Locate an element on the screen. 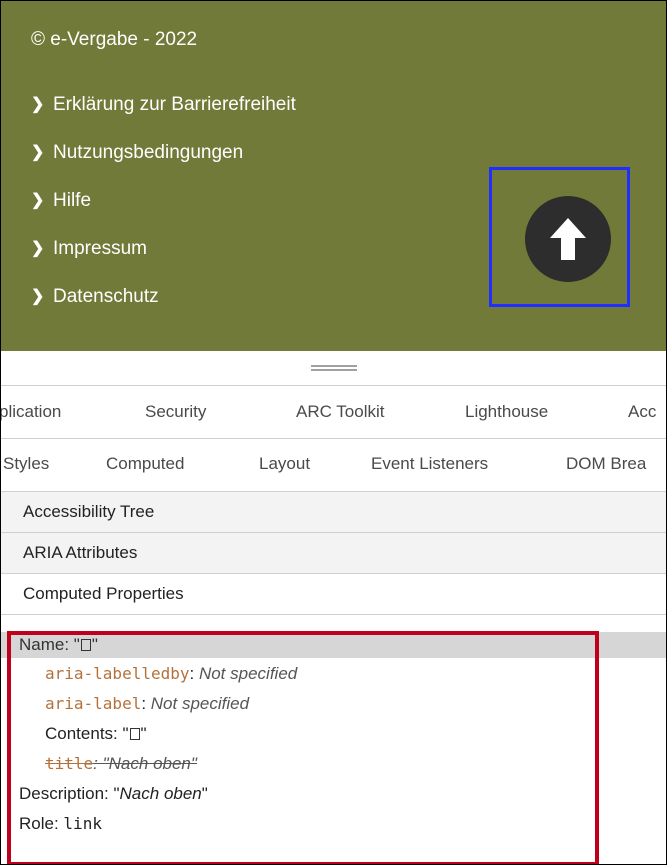  section-label: Computed Properties is located at coordinates (103, 593).